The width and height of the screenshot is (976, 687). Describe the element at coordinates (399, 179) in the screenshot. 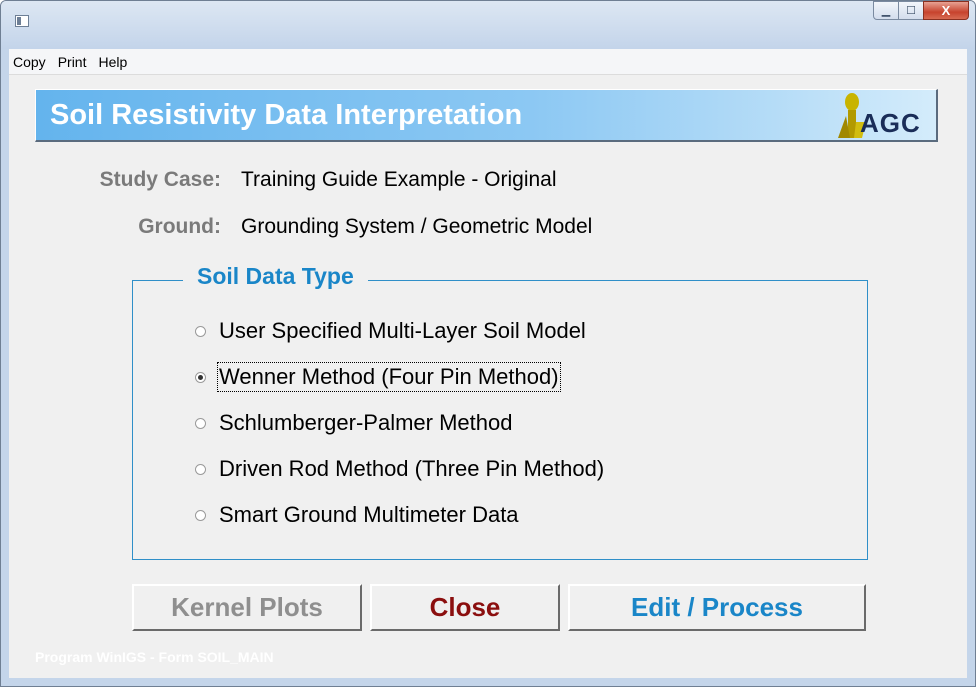

I see `study-case-value: Training Guide Example - Original` at that location.